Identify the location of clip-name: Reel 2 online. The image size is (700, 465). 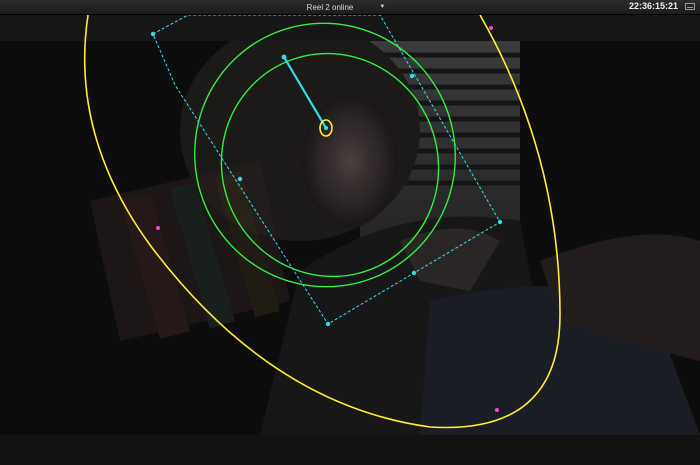
(330, 7).